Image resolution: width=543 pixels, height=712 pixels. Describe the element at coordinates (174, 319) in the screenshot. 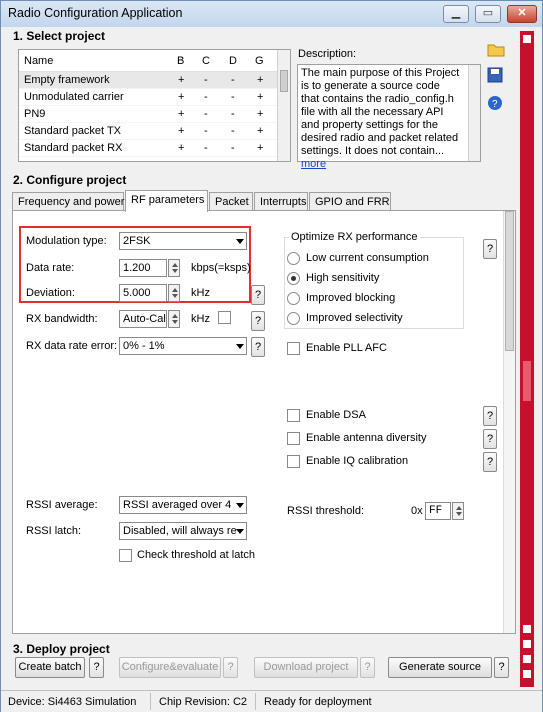

I see `rx-bandwidth-stepper` at that location.